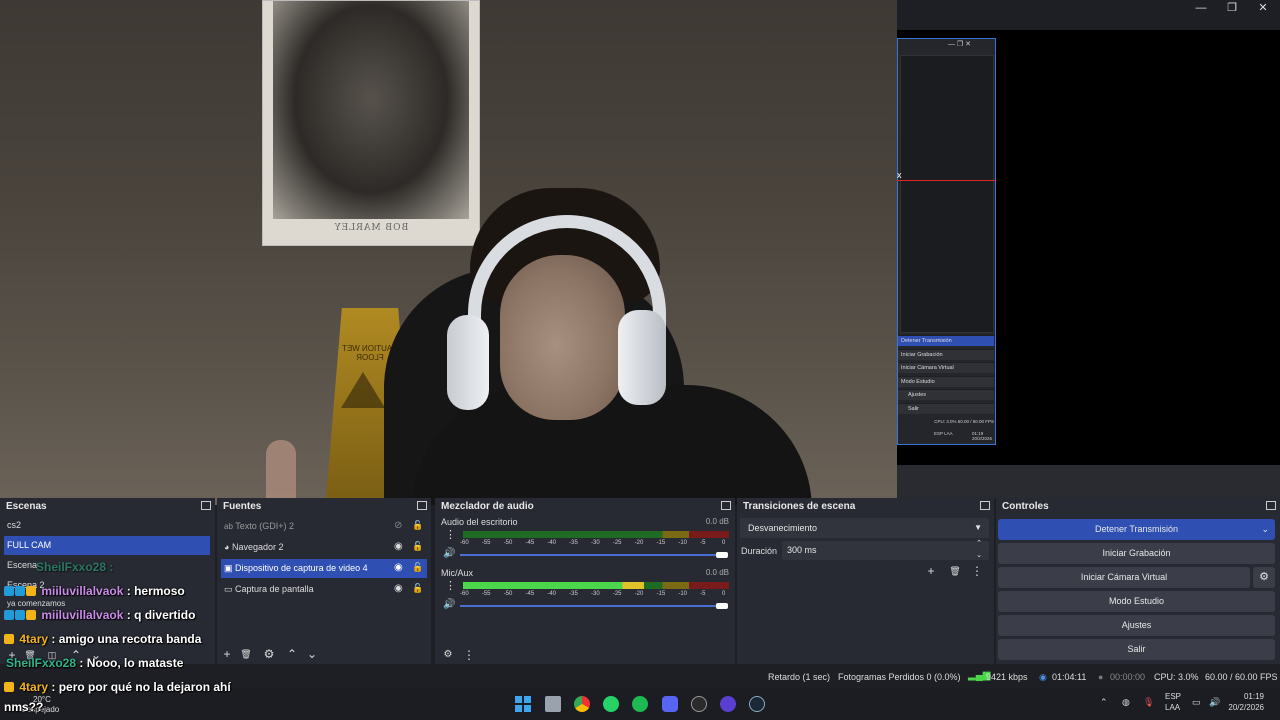 This screenshot has width=1280, height=720. Describe the element at coordinates (371, 110) in the screenshot. I see `poster-image` at that location.